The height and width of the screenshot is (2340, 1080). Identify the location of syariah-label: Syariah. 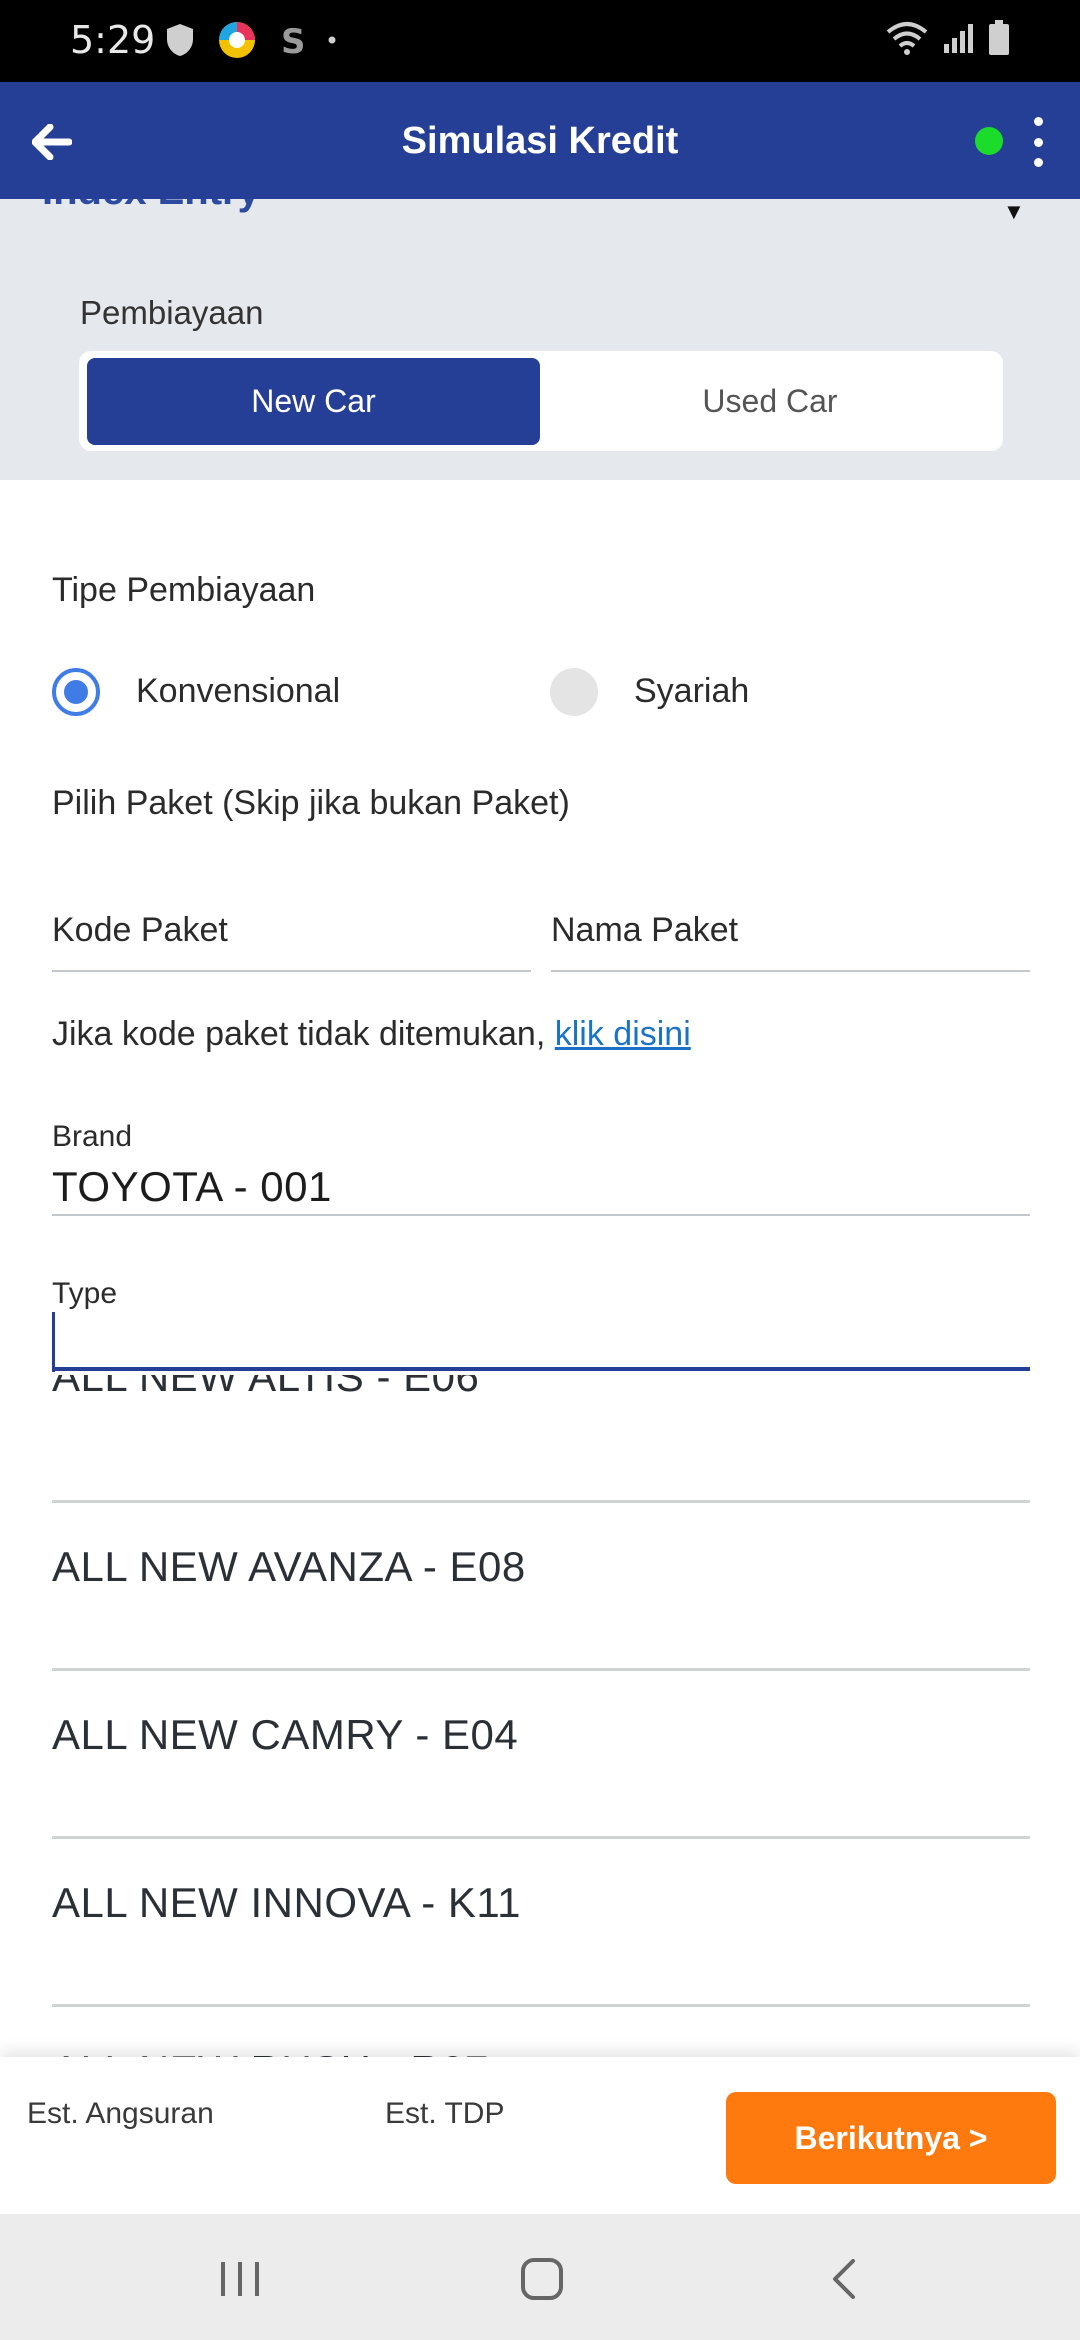
(691, 691).